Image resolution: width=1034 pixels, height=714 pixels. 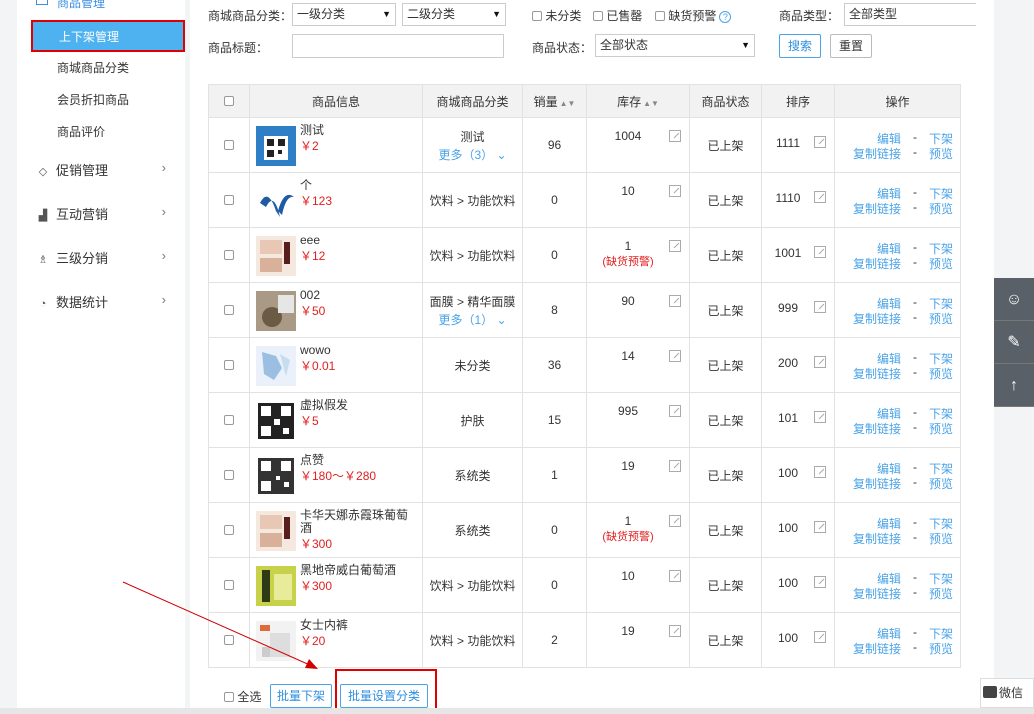 I want to click on arrow-line, so click(x=217, y=624).